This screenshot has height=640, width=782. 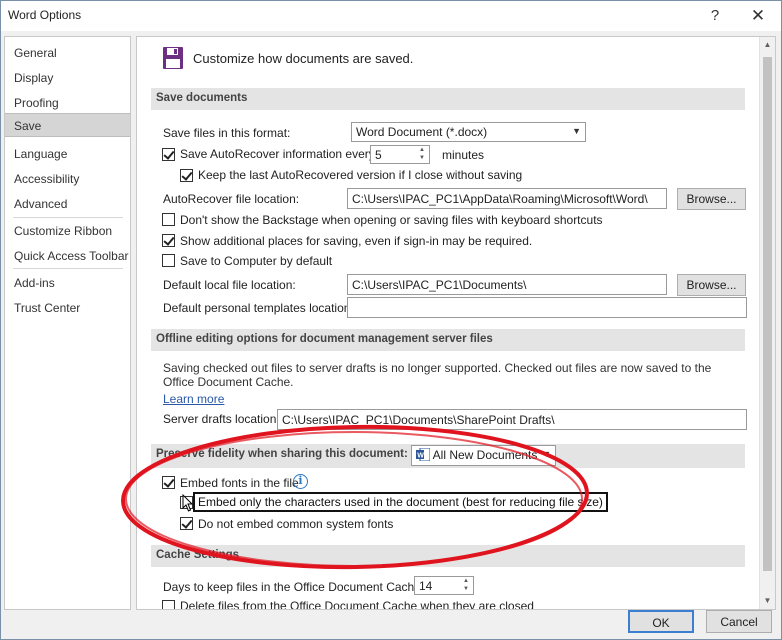 What do you see at coordinates (45, 15) in the screenshot?
I see `dialog-title: Word Options` at bounding box center [45, 15].